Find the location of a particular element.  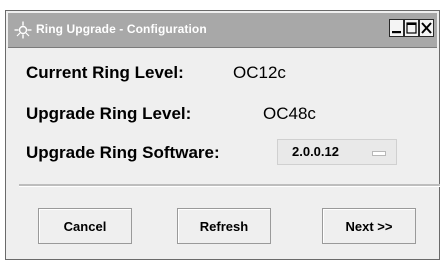

upgrade-ring-level-value: OC48c is located at coordinates (289, 113).